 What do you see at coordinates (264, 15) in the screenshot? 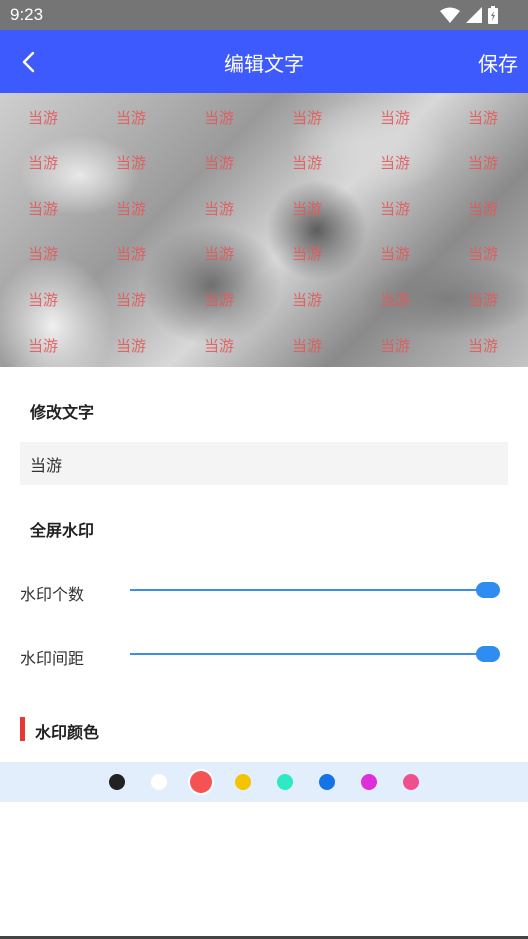
I see `status-bar: 9:23` at bounding box center [264, 15].